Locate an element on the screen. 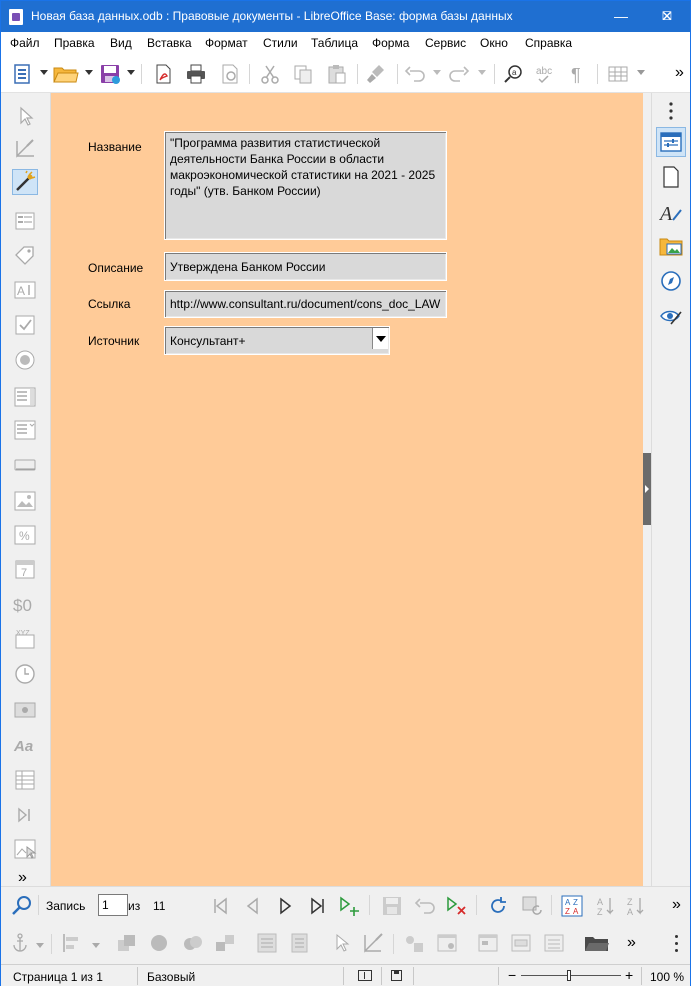 This screenshot has width=691, height=986. record-number-input: 1 is located at coordinates (113, 905).